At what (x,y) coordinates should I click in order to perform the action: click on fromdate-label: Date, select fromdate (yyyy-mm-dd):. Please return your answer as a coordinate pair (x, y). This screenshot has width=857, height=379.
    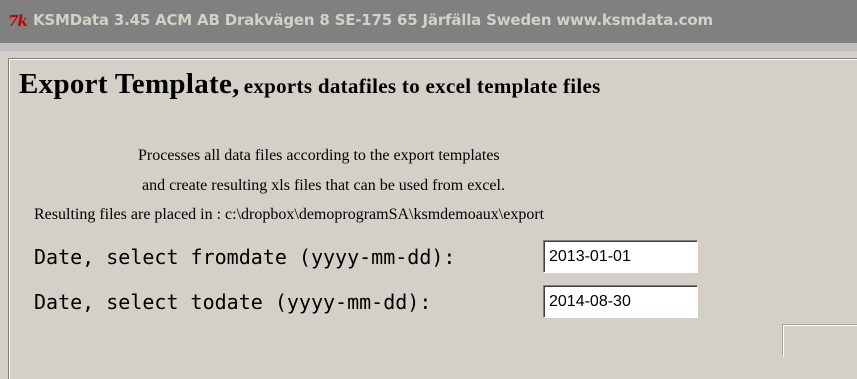
    Looking at the image, I should click on (245, 257).